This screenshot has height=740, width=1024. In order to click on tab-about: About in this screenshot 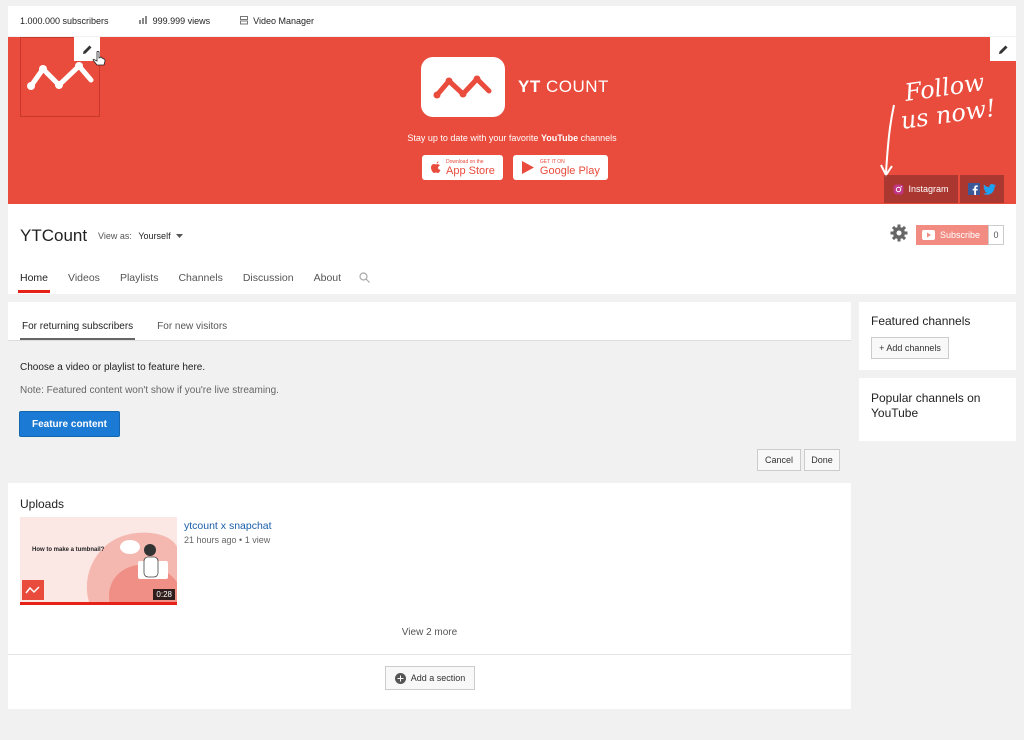, I will do `click(327, 283)`.